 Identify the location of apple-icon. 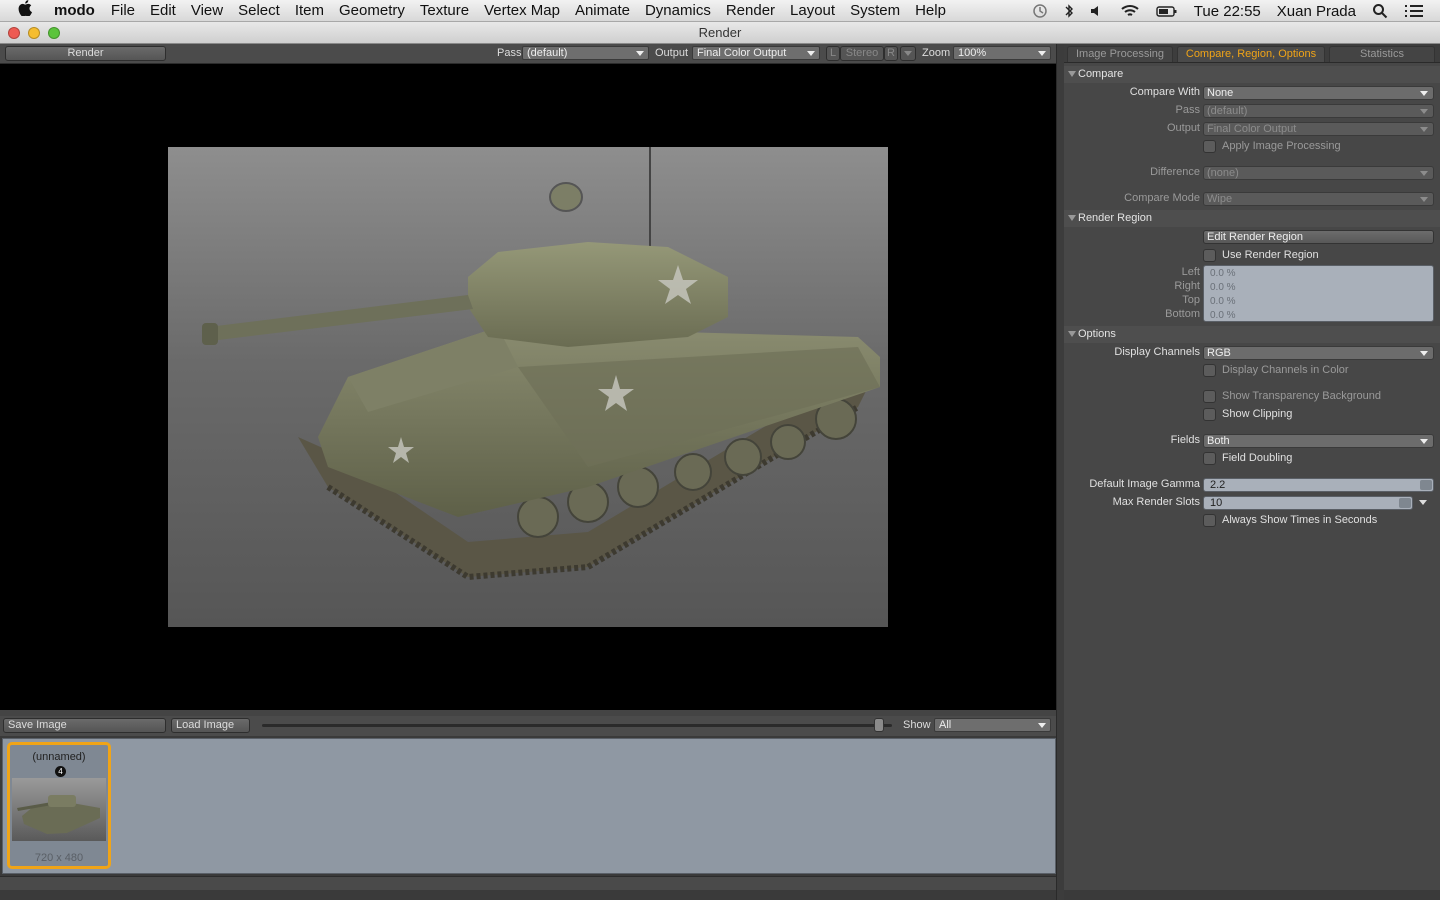
(29, 10).